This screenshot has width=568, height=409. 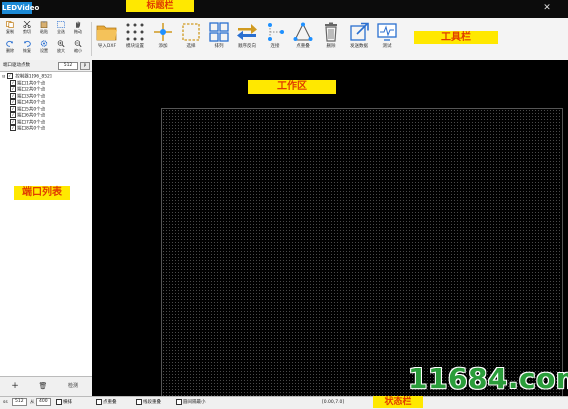 What do you see at coordinates (61, 29) in the screenshot?
I see `select-all-button: 全选` at bounding box center [61, 29].